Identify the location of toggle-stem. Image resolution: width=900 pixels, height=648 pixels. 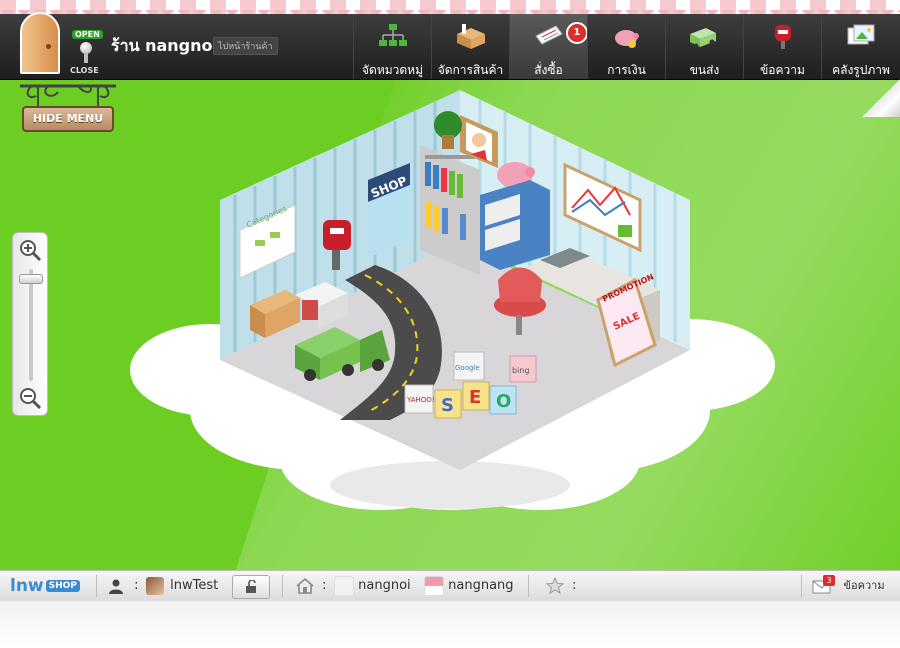
(86, 58).